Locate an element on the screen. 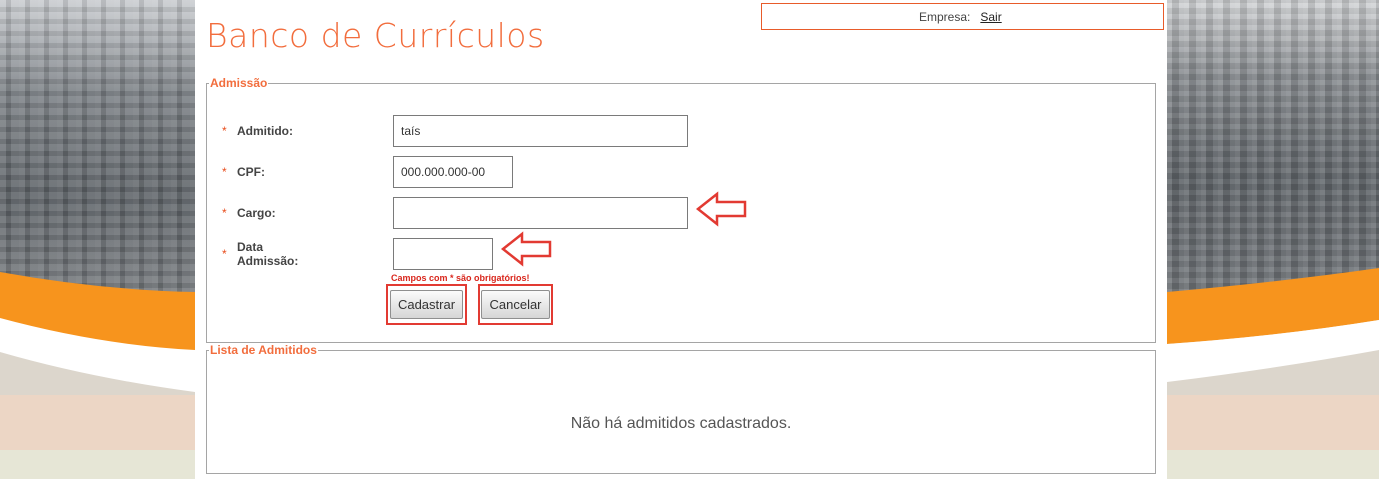  admitted-input is located at coordinates (540, 131).